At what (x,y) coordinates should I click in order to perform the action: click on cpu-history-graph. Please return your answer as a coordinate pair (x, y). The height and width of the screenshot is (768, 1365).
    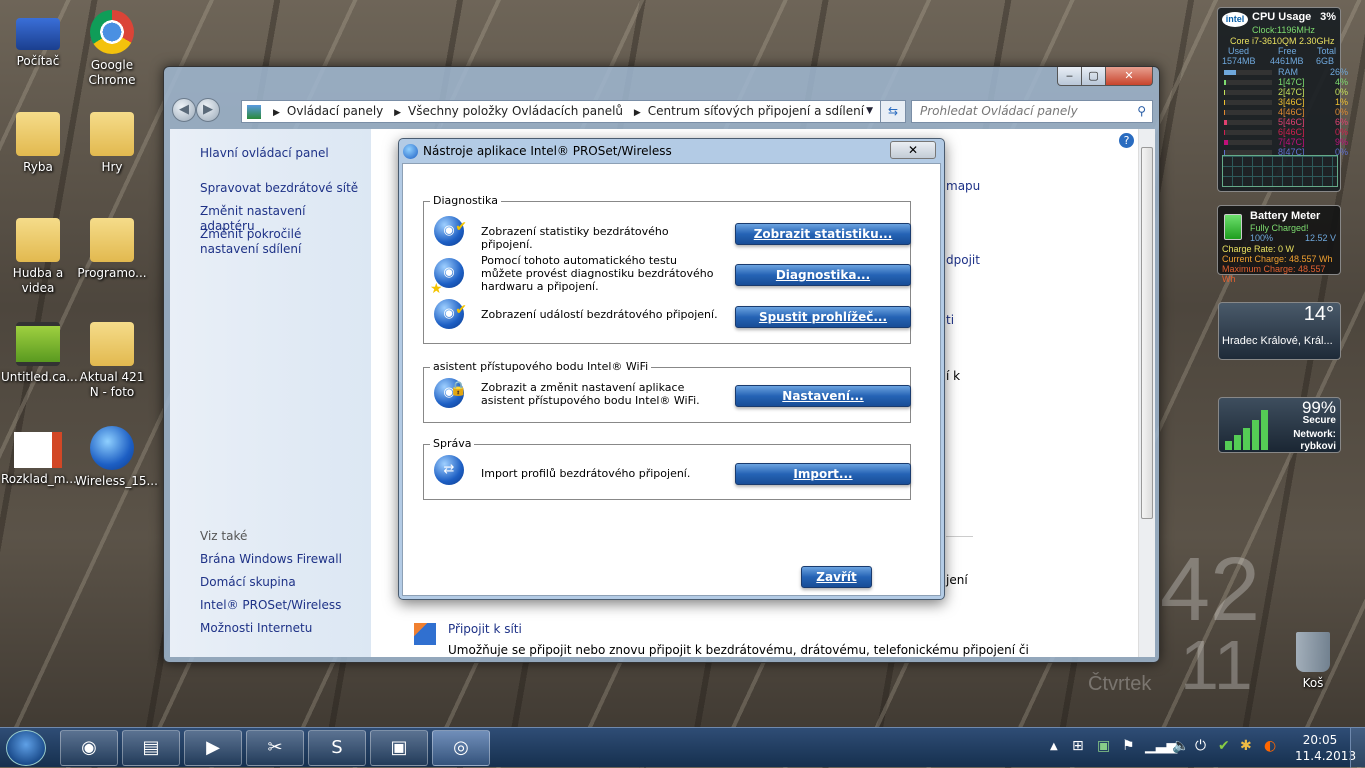
    Looking at the image, I should click on (1280, 171).